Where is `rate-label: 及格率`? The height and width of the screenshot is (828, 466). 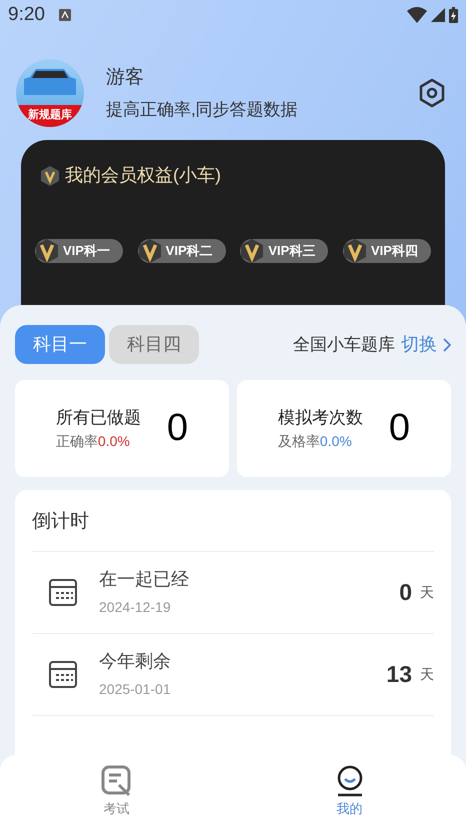 rate-label: 及格率 is located at coordinates (299, 441).